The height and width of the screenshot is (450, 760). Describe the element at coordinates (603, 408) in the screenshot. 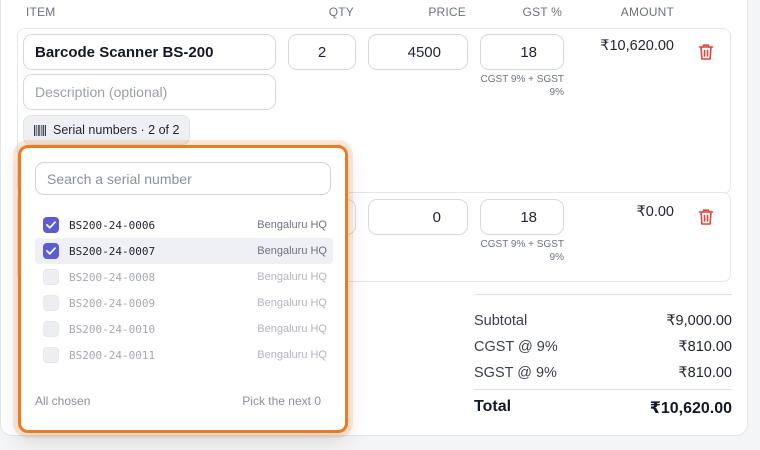

I see `total-row: Total ₹10,620.00` at that location.